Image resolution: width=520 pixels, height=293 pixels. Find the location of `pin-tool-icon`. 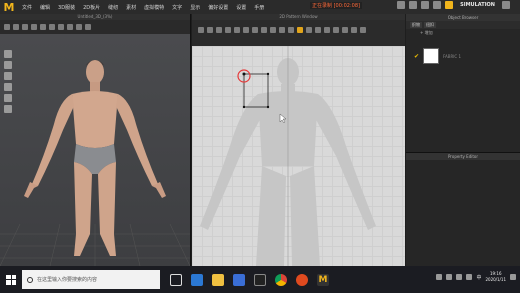

pin-tool-icon is located at coordinates (25, 27).